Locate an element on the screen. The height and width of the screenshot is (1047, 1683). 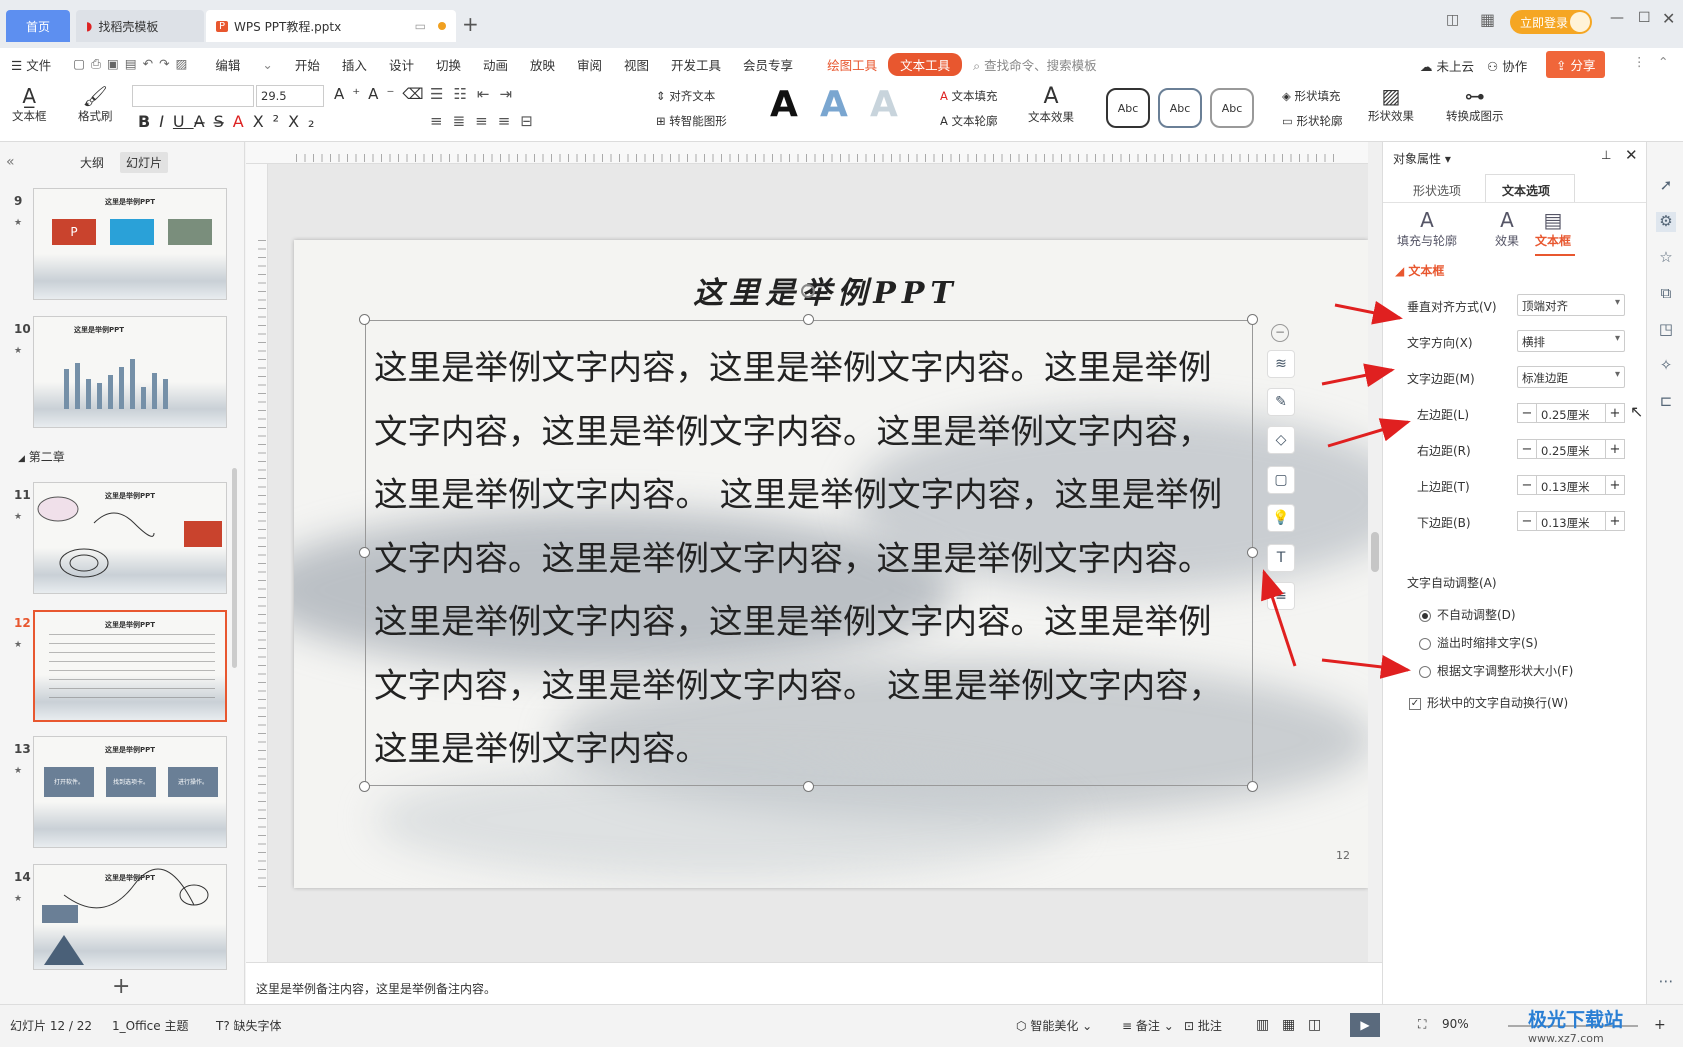
notes-text: 这里是举例备注内容，这里是举例备注内容。 is located at coordinates (376, 989).